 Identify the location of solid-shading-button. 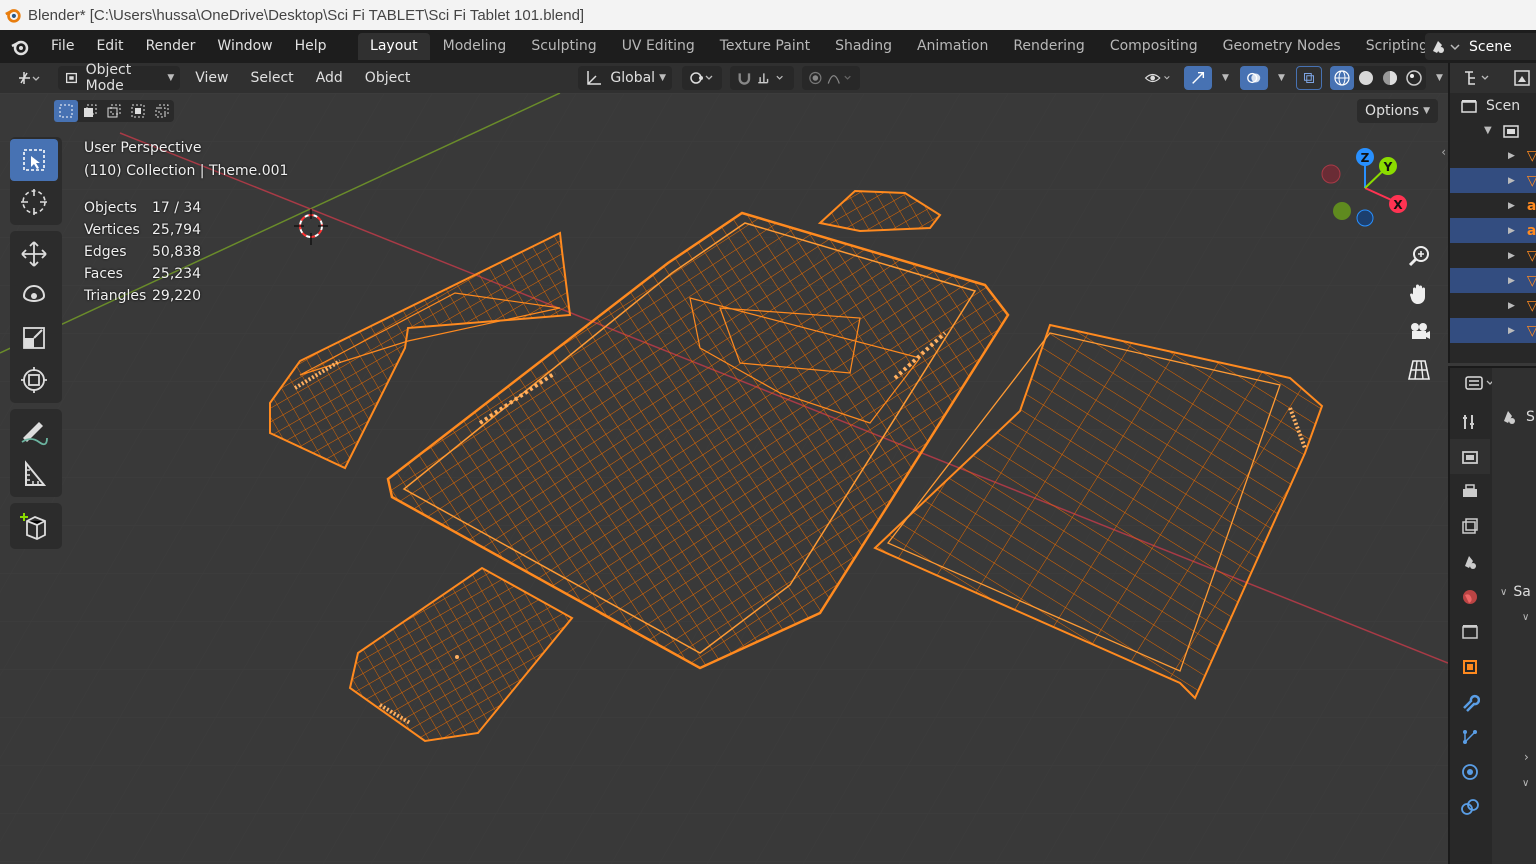
(1366, 78).